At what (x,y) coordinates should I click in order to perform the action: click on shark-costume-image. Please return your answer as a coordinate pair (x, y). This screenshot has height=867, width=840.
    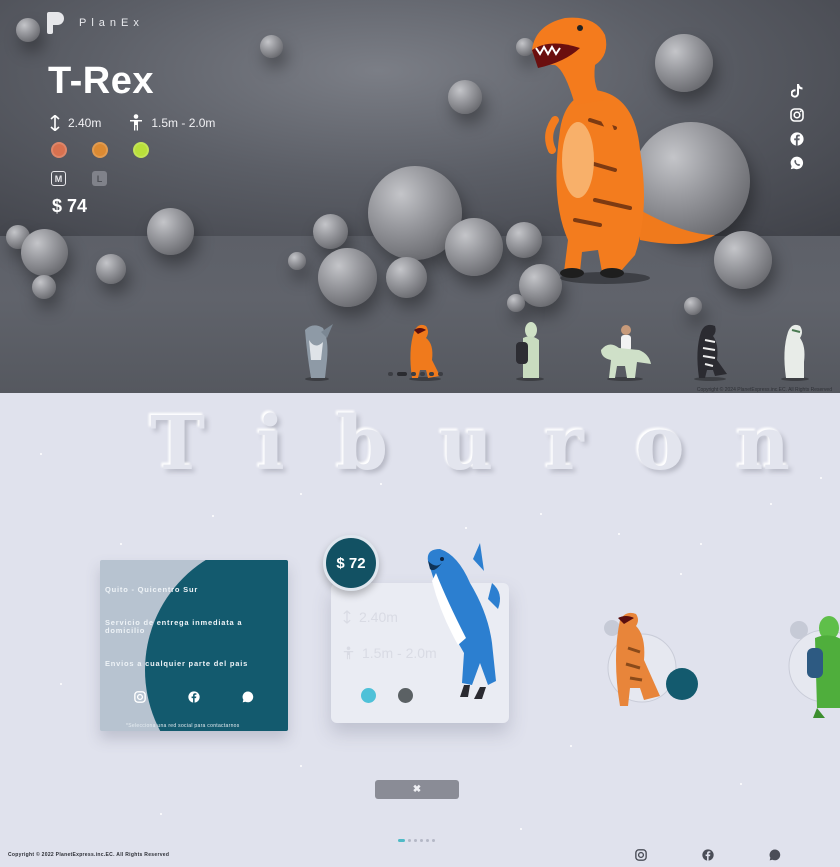
    Looking at the image, I should click on (463, 621).